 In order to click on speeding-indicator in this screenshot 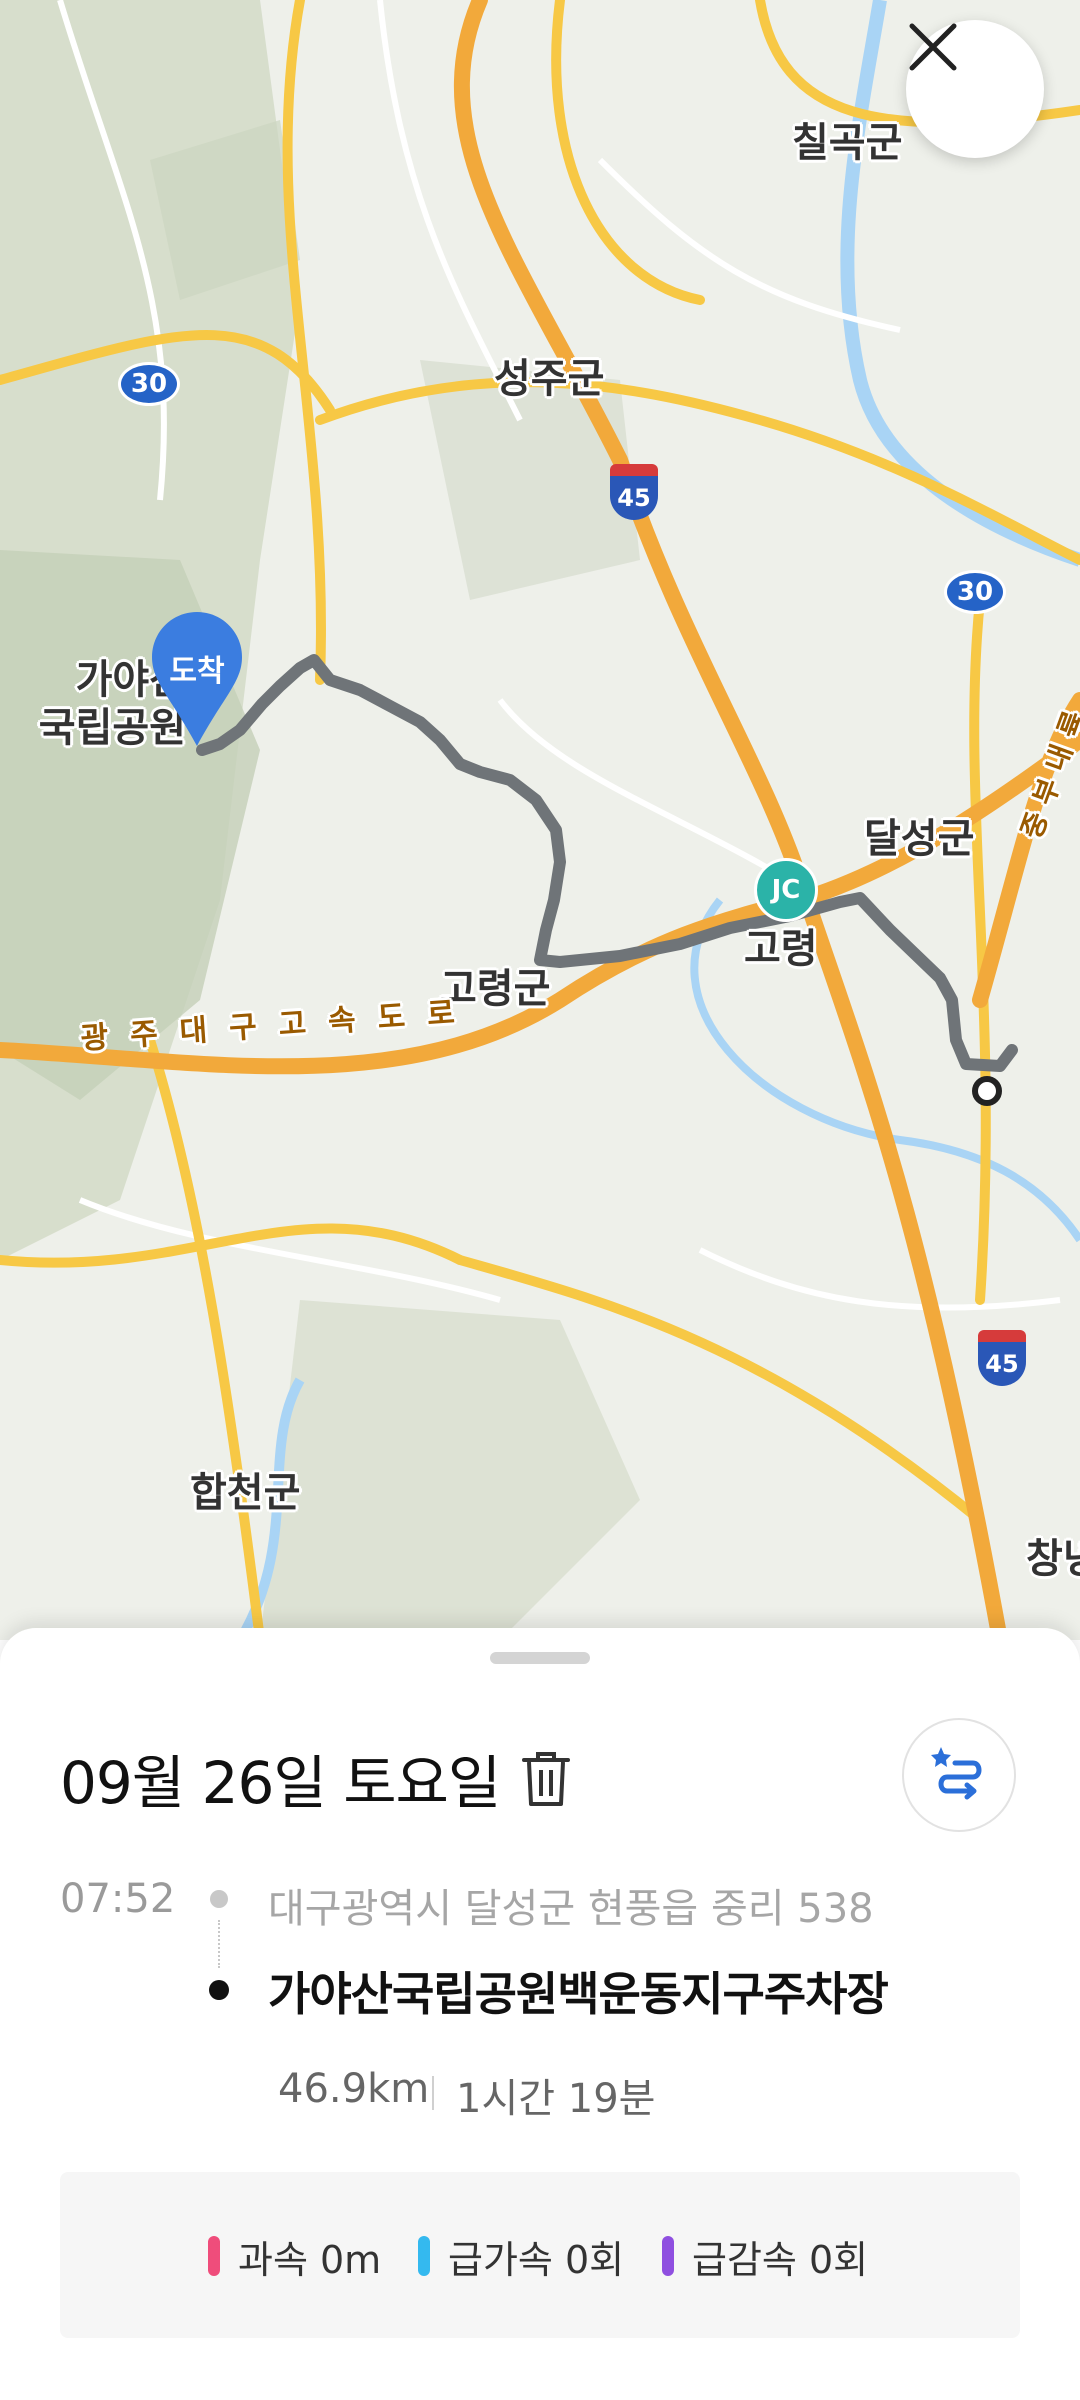, I will do `click(214, 2256)`.